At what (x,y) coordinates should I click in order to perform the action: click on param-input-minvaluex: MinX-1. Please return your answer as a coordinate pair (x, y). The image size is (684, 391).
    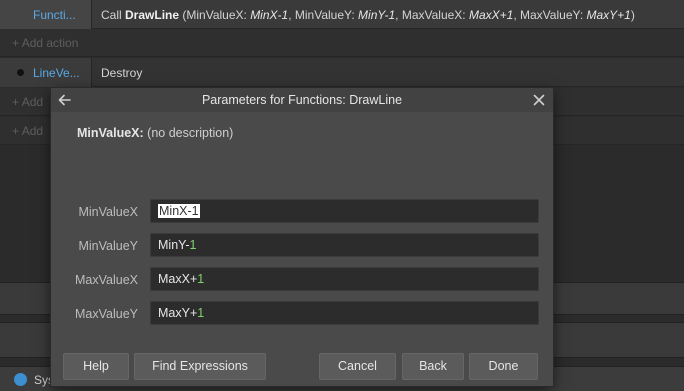
    Looking at the image, I should click on (344, 211).